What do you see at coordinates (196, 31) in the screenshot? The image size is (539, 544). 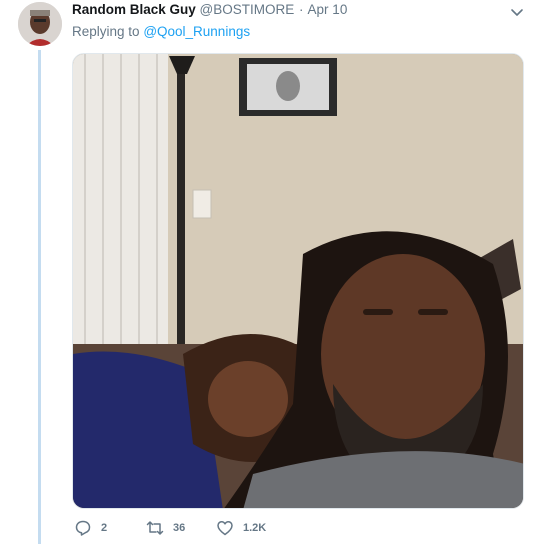 I see `replying-to-mention: @Qool_Runnings` at bounding box center [196, 31].